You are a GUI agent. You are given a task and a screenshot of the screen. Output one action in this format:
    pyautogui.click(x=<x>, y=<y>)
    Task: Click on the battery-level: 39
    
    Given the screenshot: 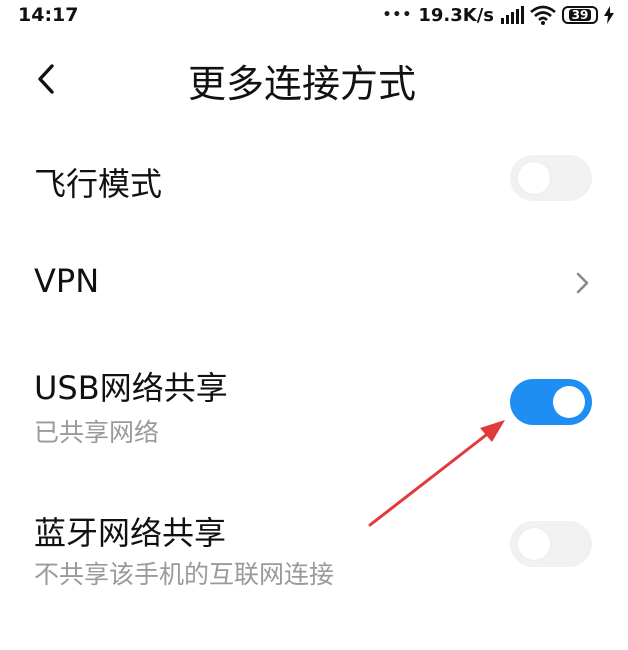 What is the action you would take?
    pyautogui.click(x=580, y=15)
    